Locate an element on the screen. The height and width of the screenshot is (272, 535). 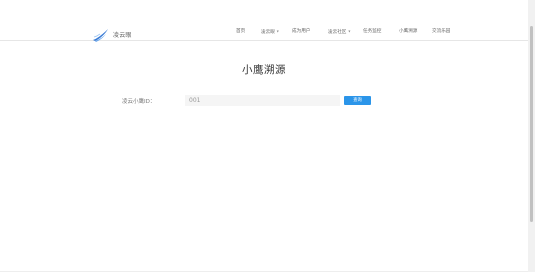
nav-item-exchange: 交流乐园 is located at coordinates (441, 32).